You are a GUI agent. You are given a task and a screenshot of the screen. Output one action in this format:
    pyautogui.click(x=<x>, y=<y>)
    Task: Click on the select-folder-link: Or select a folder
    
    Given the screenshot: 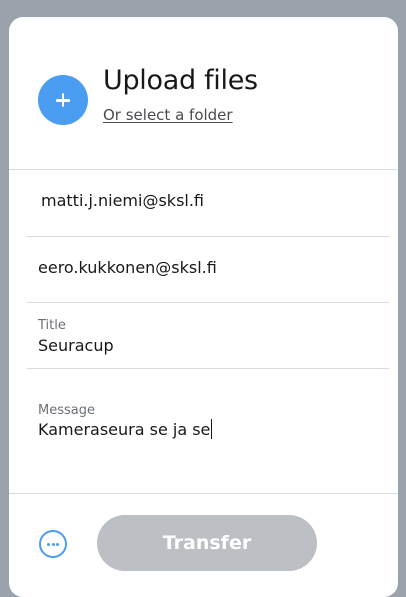 What is the action you would take?
    pyautogui.click(x=168, y=115)
    